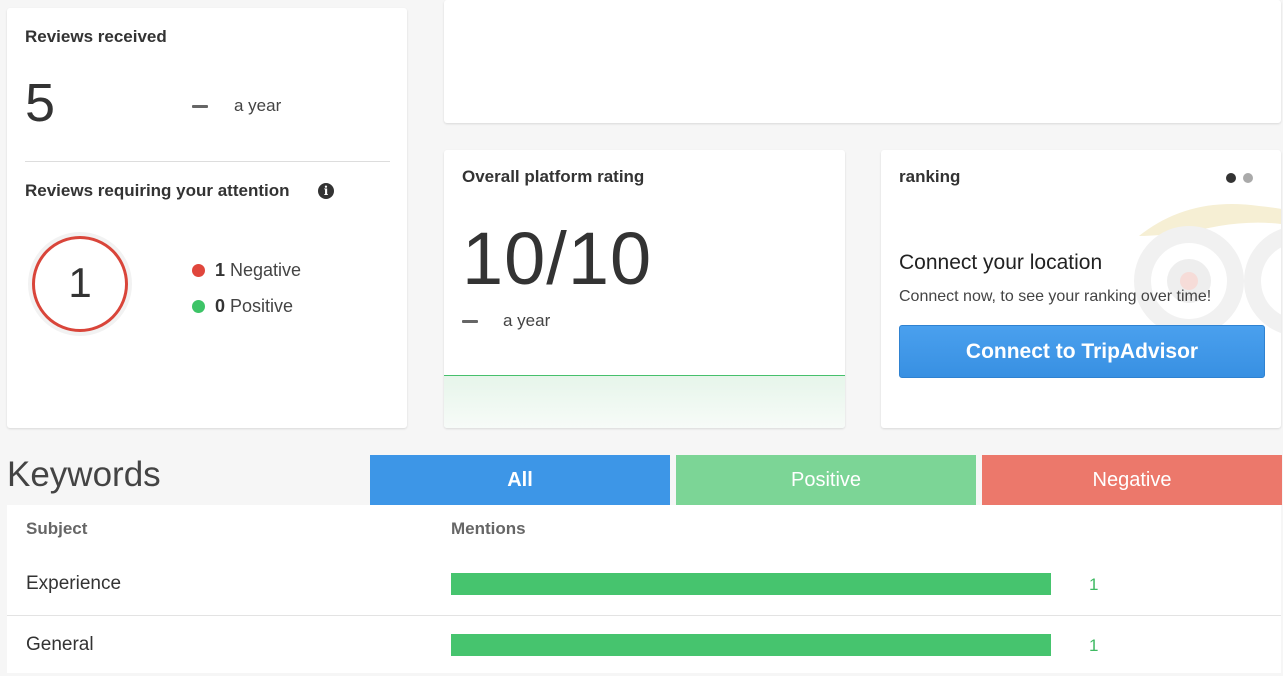 Image resolution: width=1283 pixels, height=676 pixels. Describe the element at coordinates (220, 270) in the screenshot. I see `negative-count: 1` at that location.